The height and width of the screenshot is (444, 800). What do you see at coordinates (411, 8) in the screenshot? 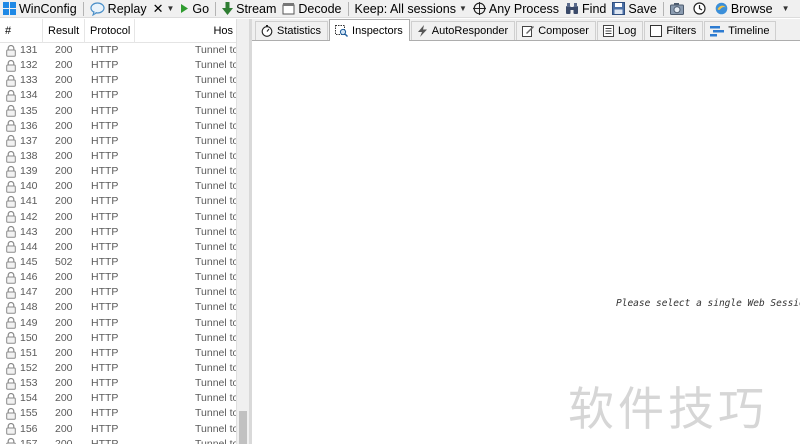
I see `keep-sessions-dropdown: Keep: All sessions ▼` at bounding box center [411, 8].